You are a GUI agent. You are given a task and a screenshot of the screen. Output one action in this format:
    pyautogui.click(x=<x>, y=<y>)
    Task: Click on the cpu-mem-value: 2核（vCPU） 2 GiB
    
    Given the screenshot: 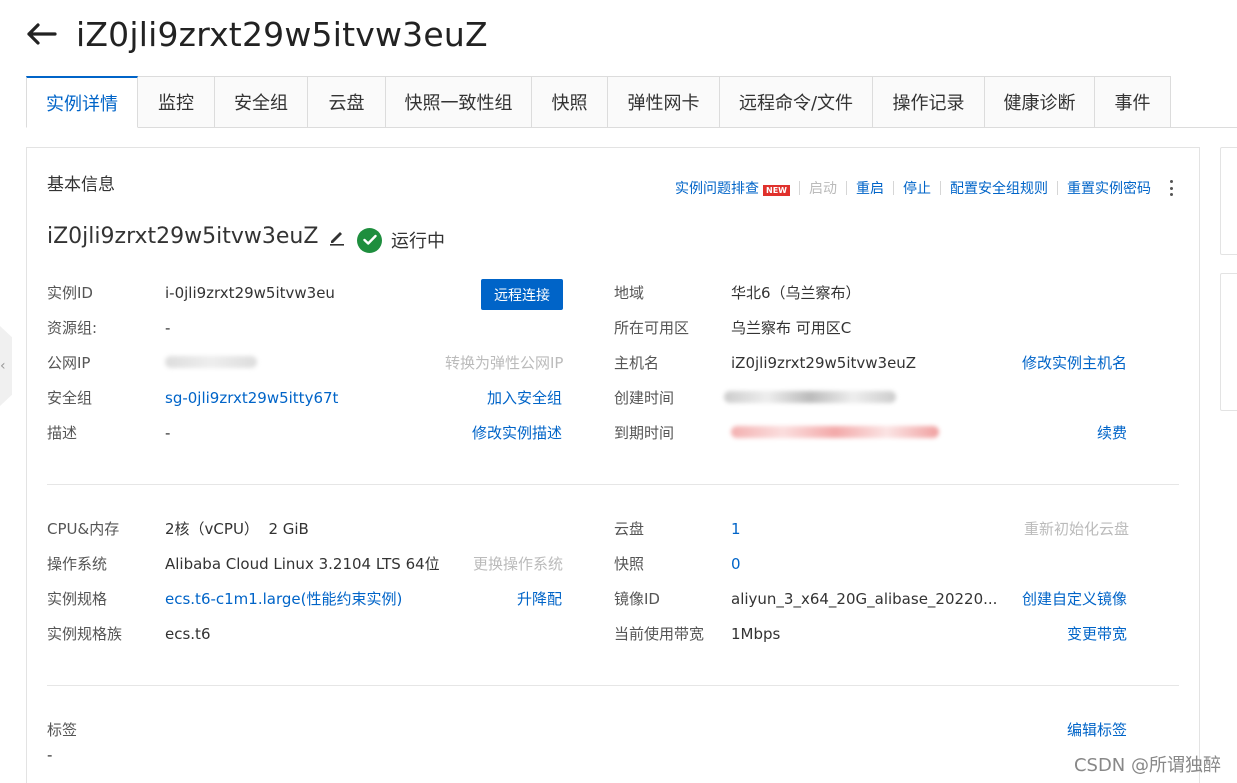 What is the action you would take?
    pyautogui.click(x=237, y=529)
    